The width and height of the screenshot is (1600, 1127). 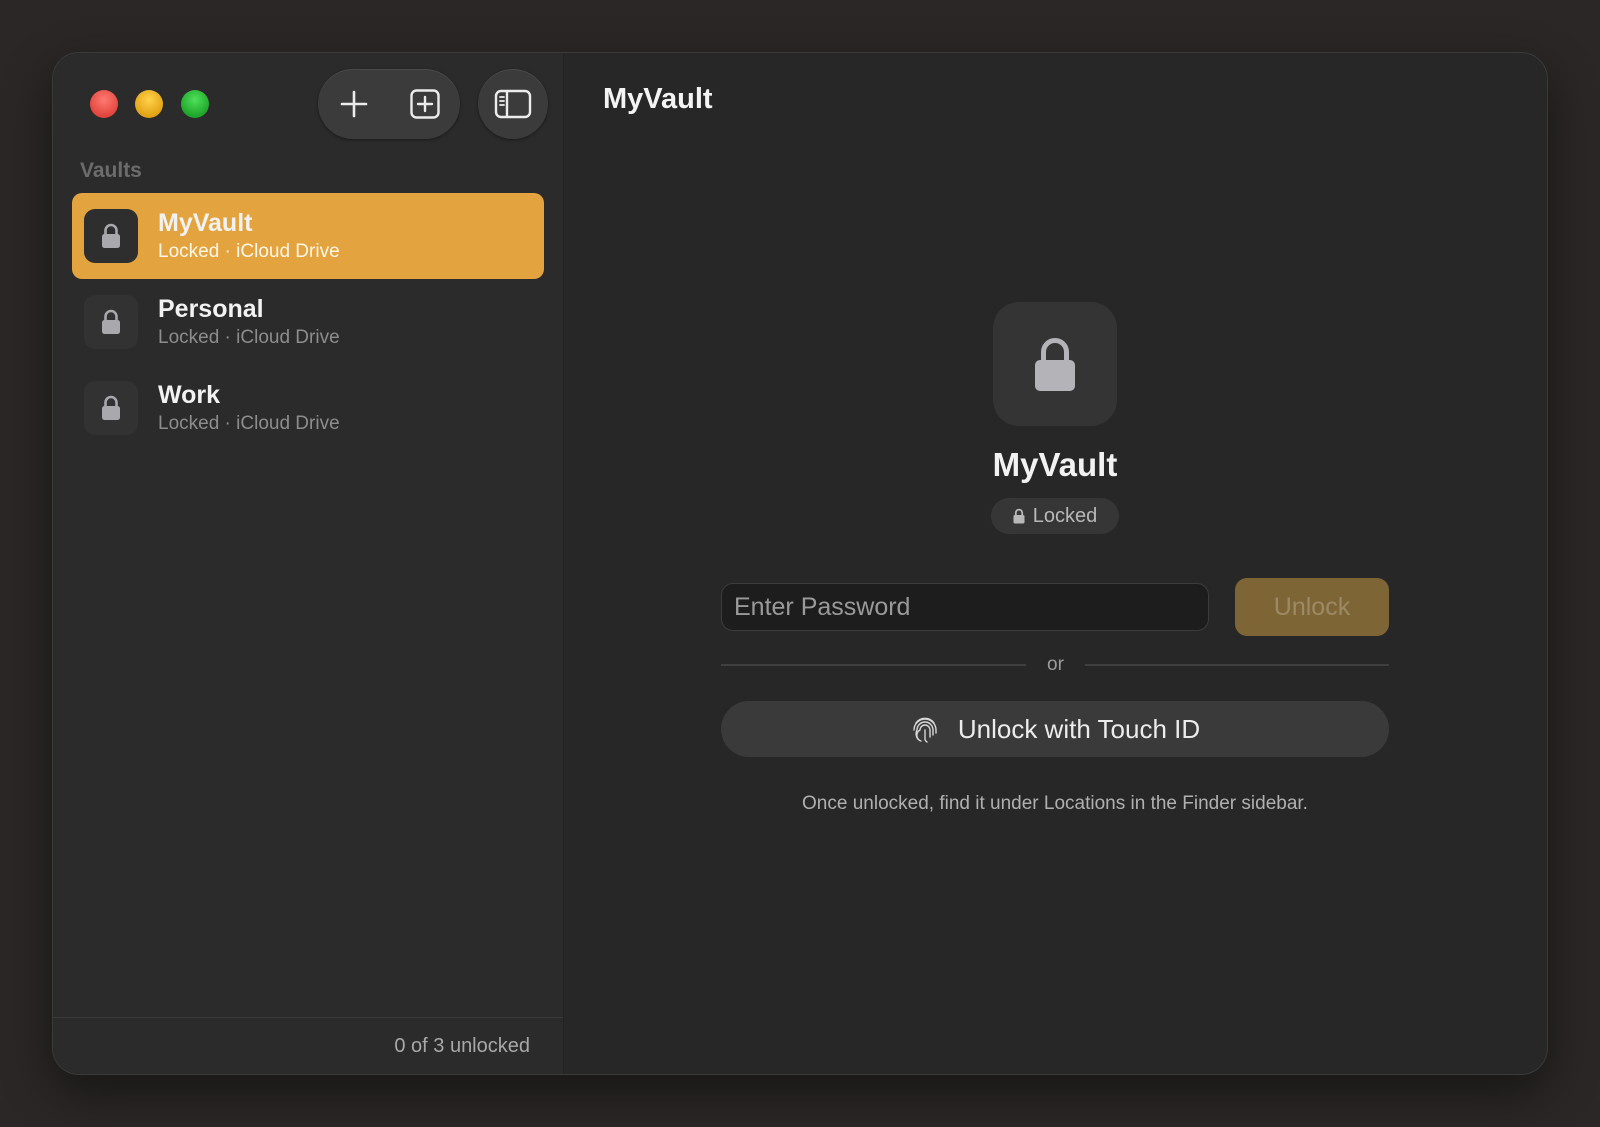 What do you see at coordinates (462, 1046) in the screenshot?
I see `unlocked-count: 0 of 3 unlocked` at bounding box center [462, 1046].